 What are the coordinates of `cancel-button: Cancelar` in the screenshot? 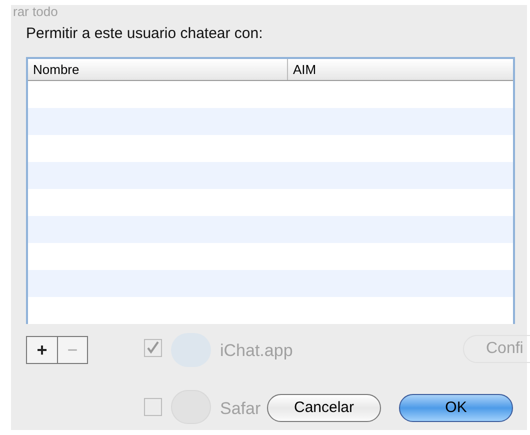 It's located at (324, 408).